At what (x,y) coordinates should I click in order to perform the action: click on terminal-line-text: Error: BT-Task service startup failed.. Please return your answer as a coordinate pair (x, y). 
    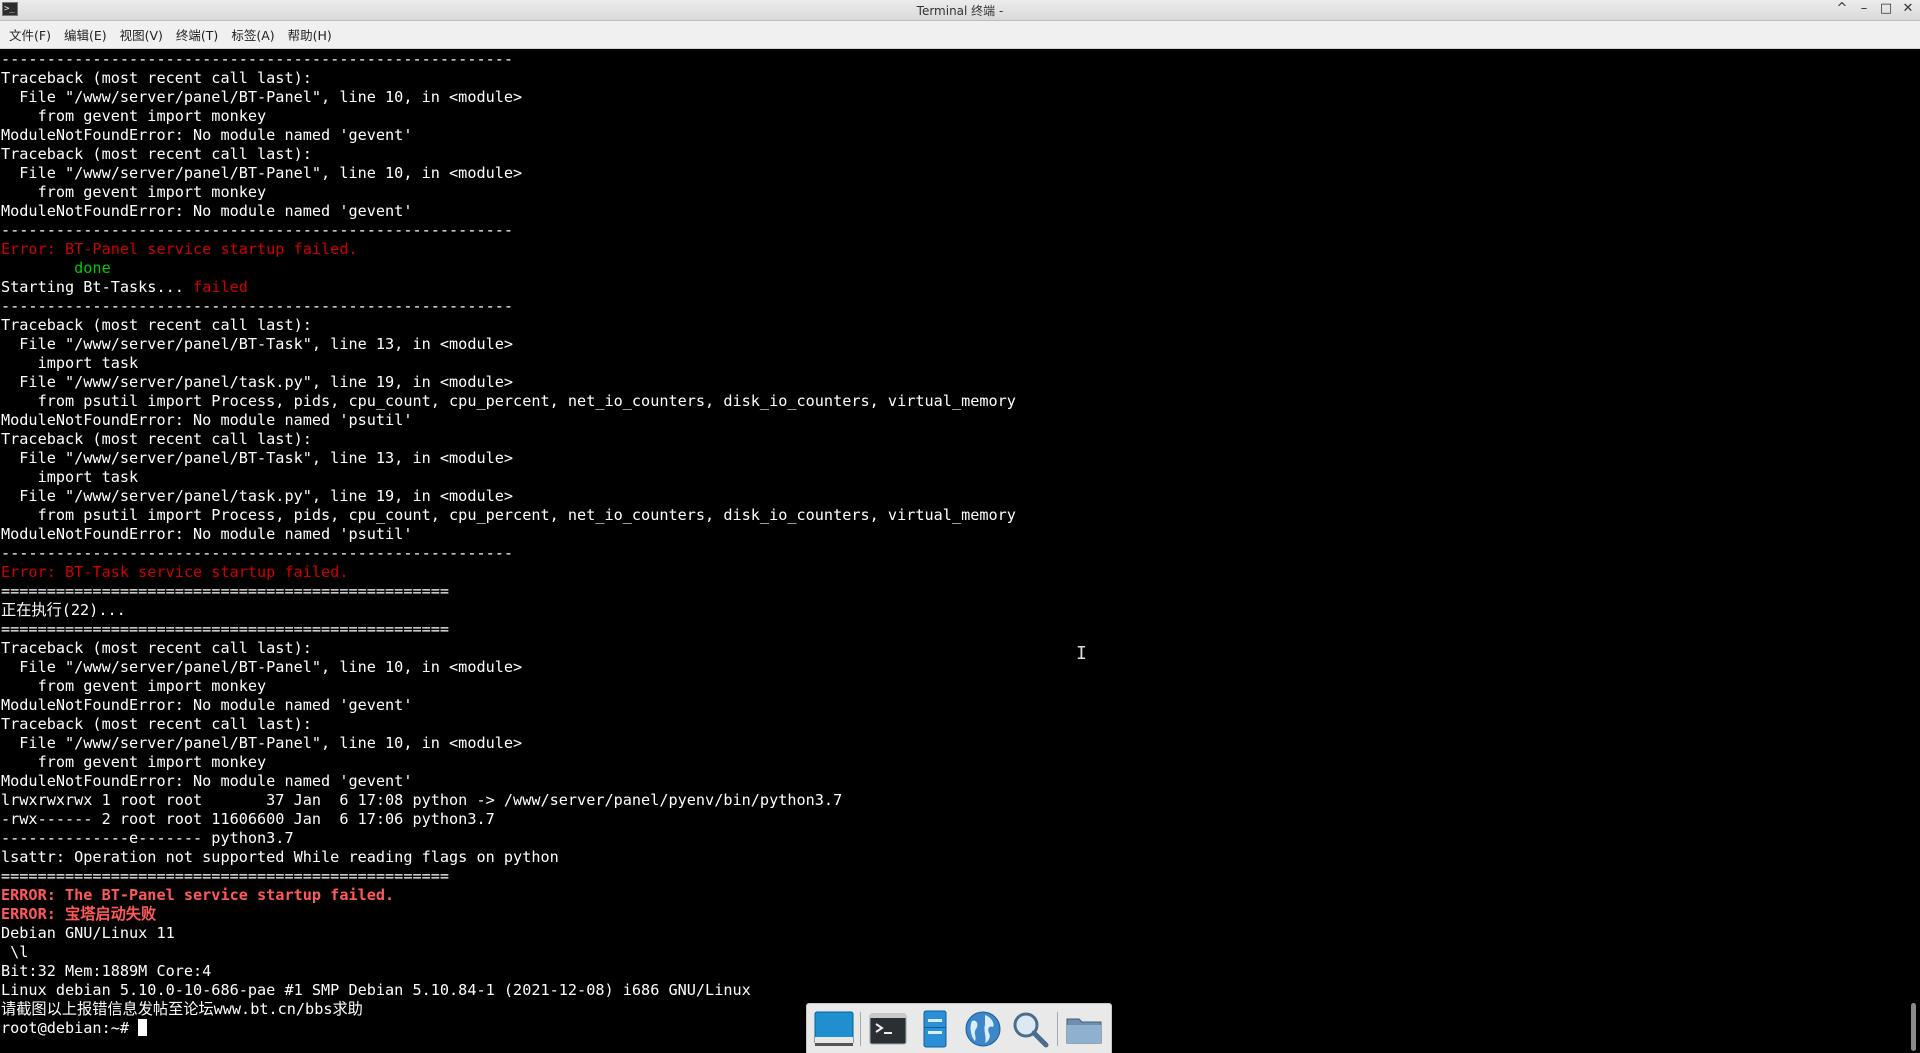
    Looking at the image, I should click on (175, 572).